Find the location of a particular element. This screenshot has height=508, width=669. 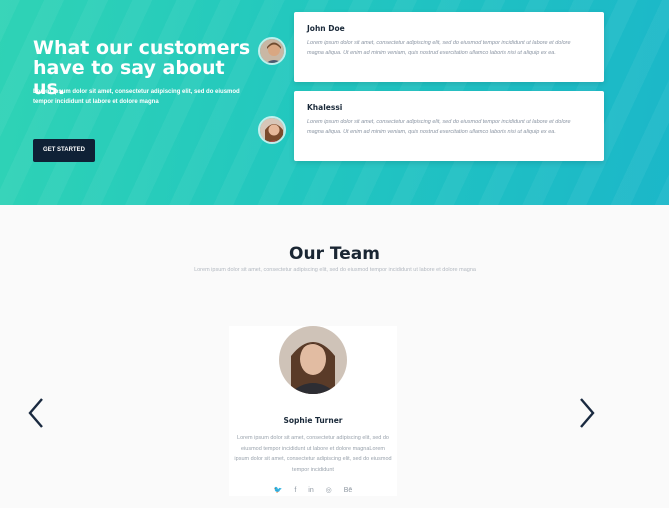

get-started-button: GET STARTED is located at coordinates (64, 150).